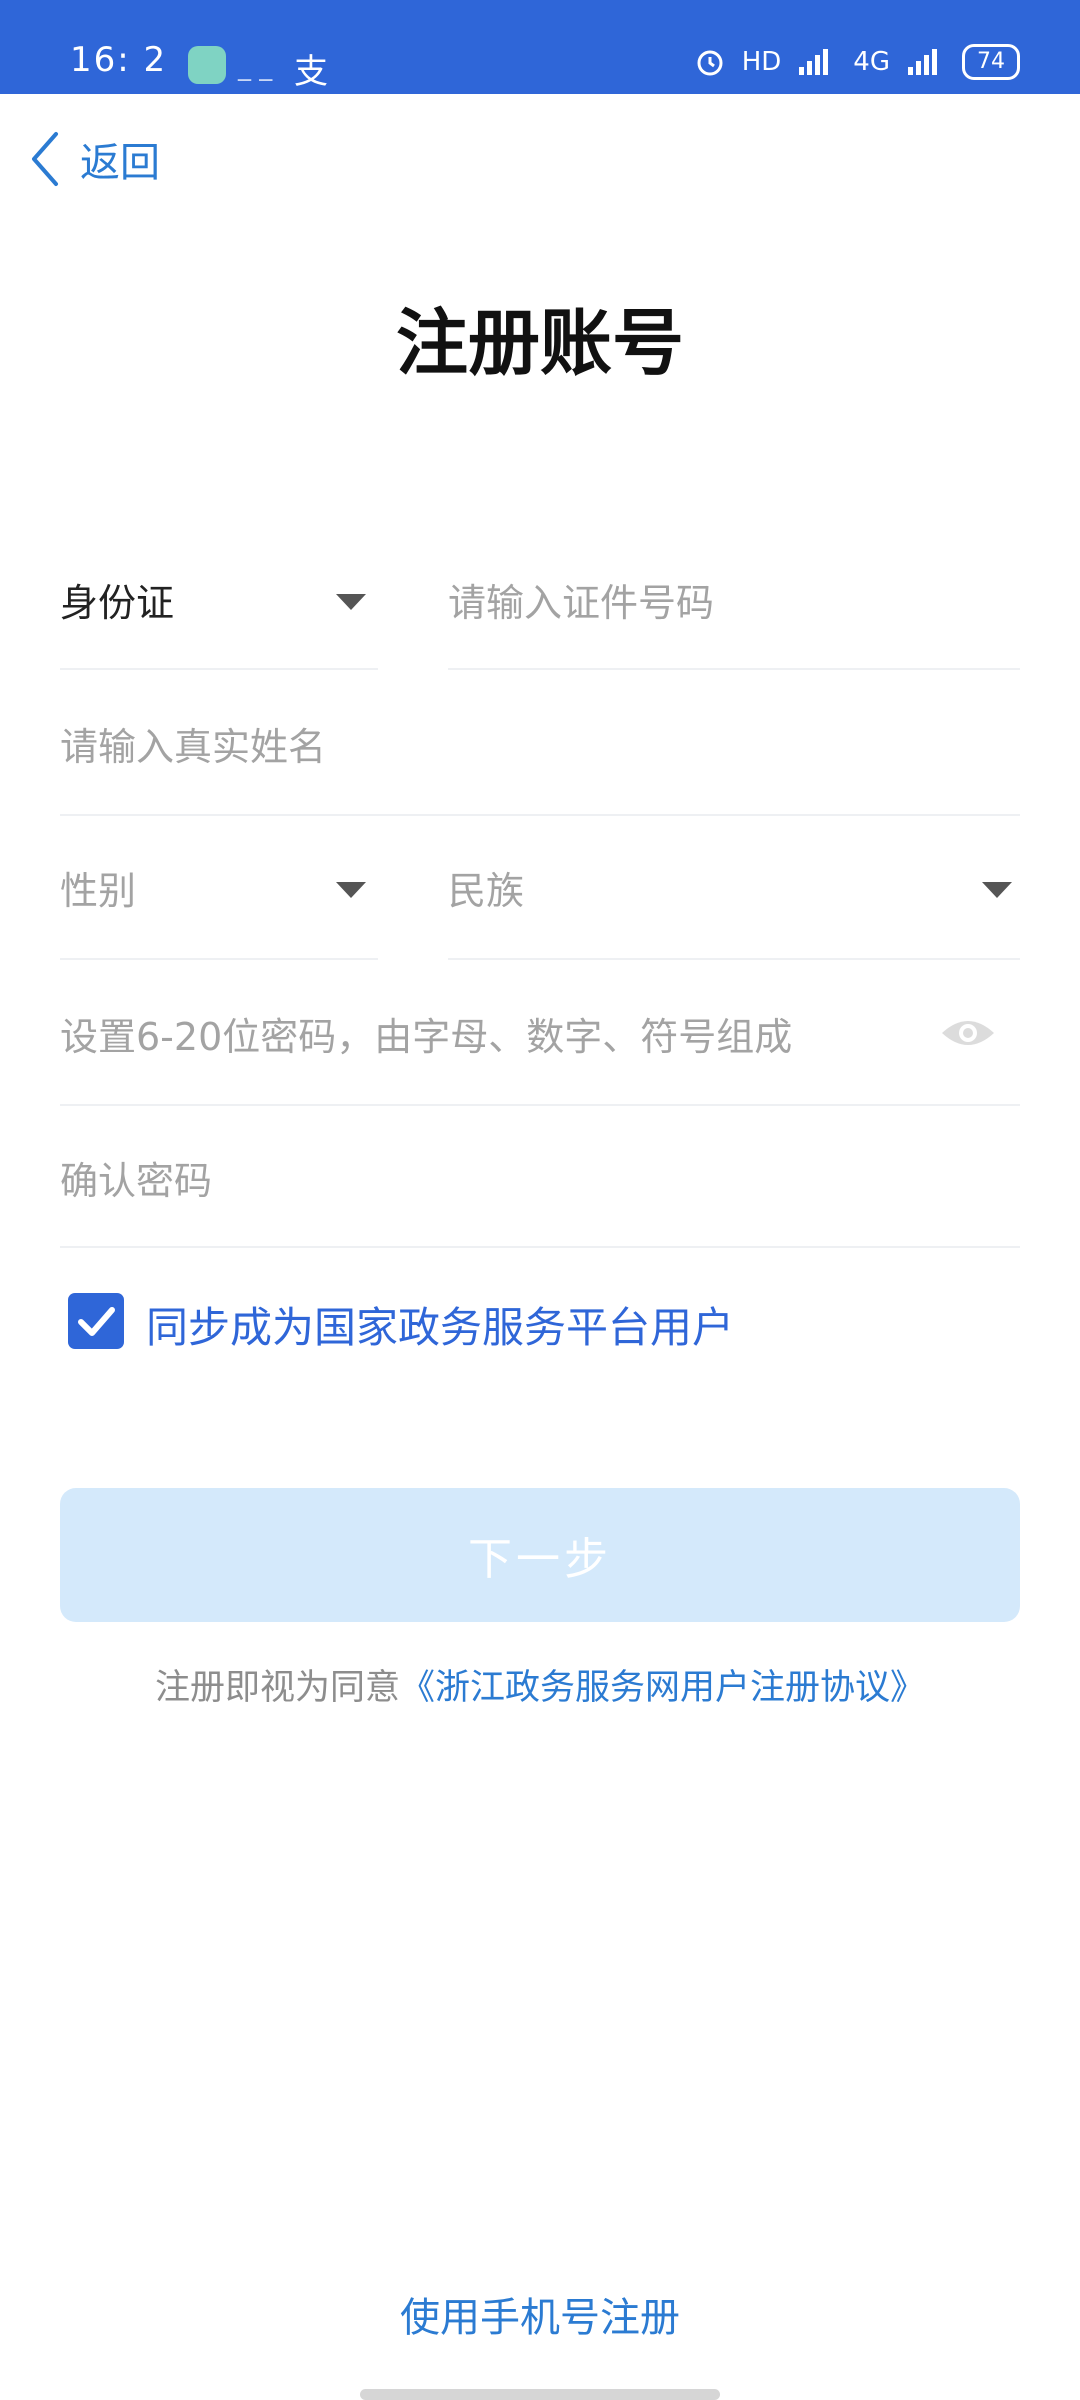 The width and height of the screenshot is (1080, 2400). Describe the element at coordinates (98, 891) in the screenshot. I see `gender-placeholder: 性别` at that location.